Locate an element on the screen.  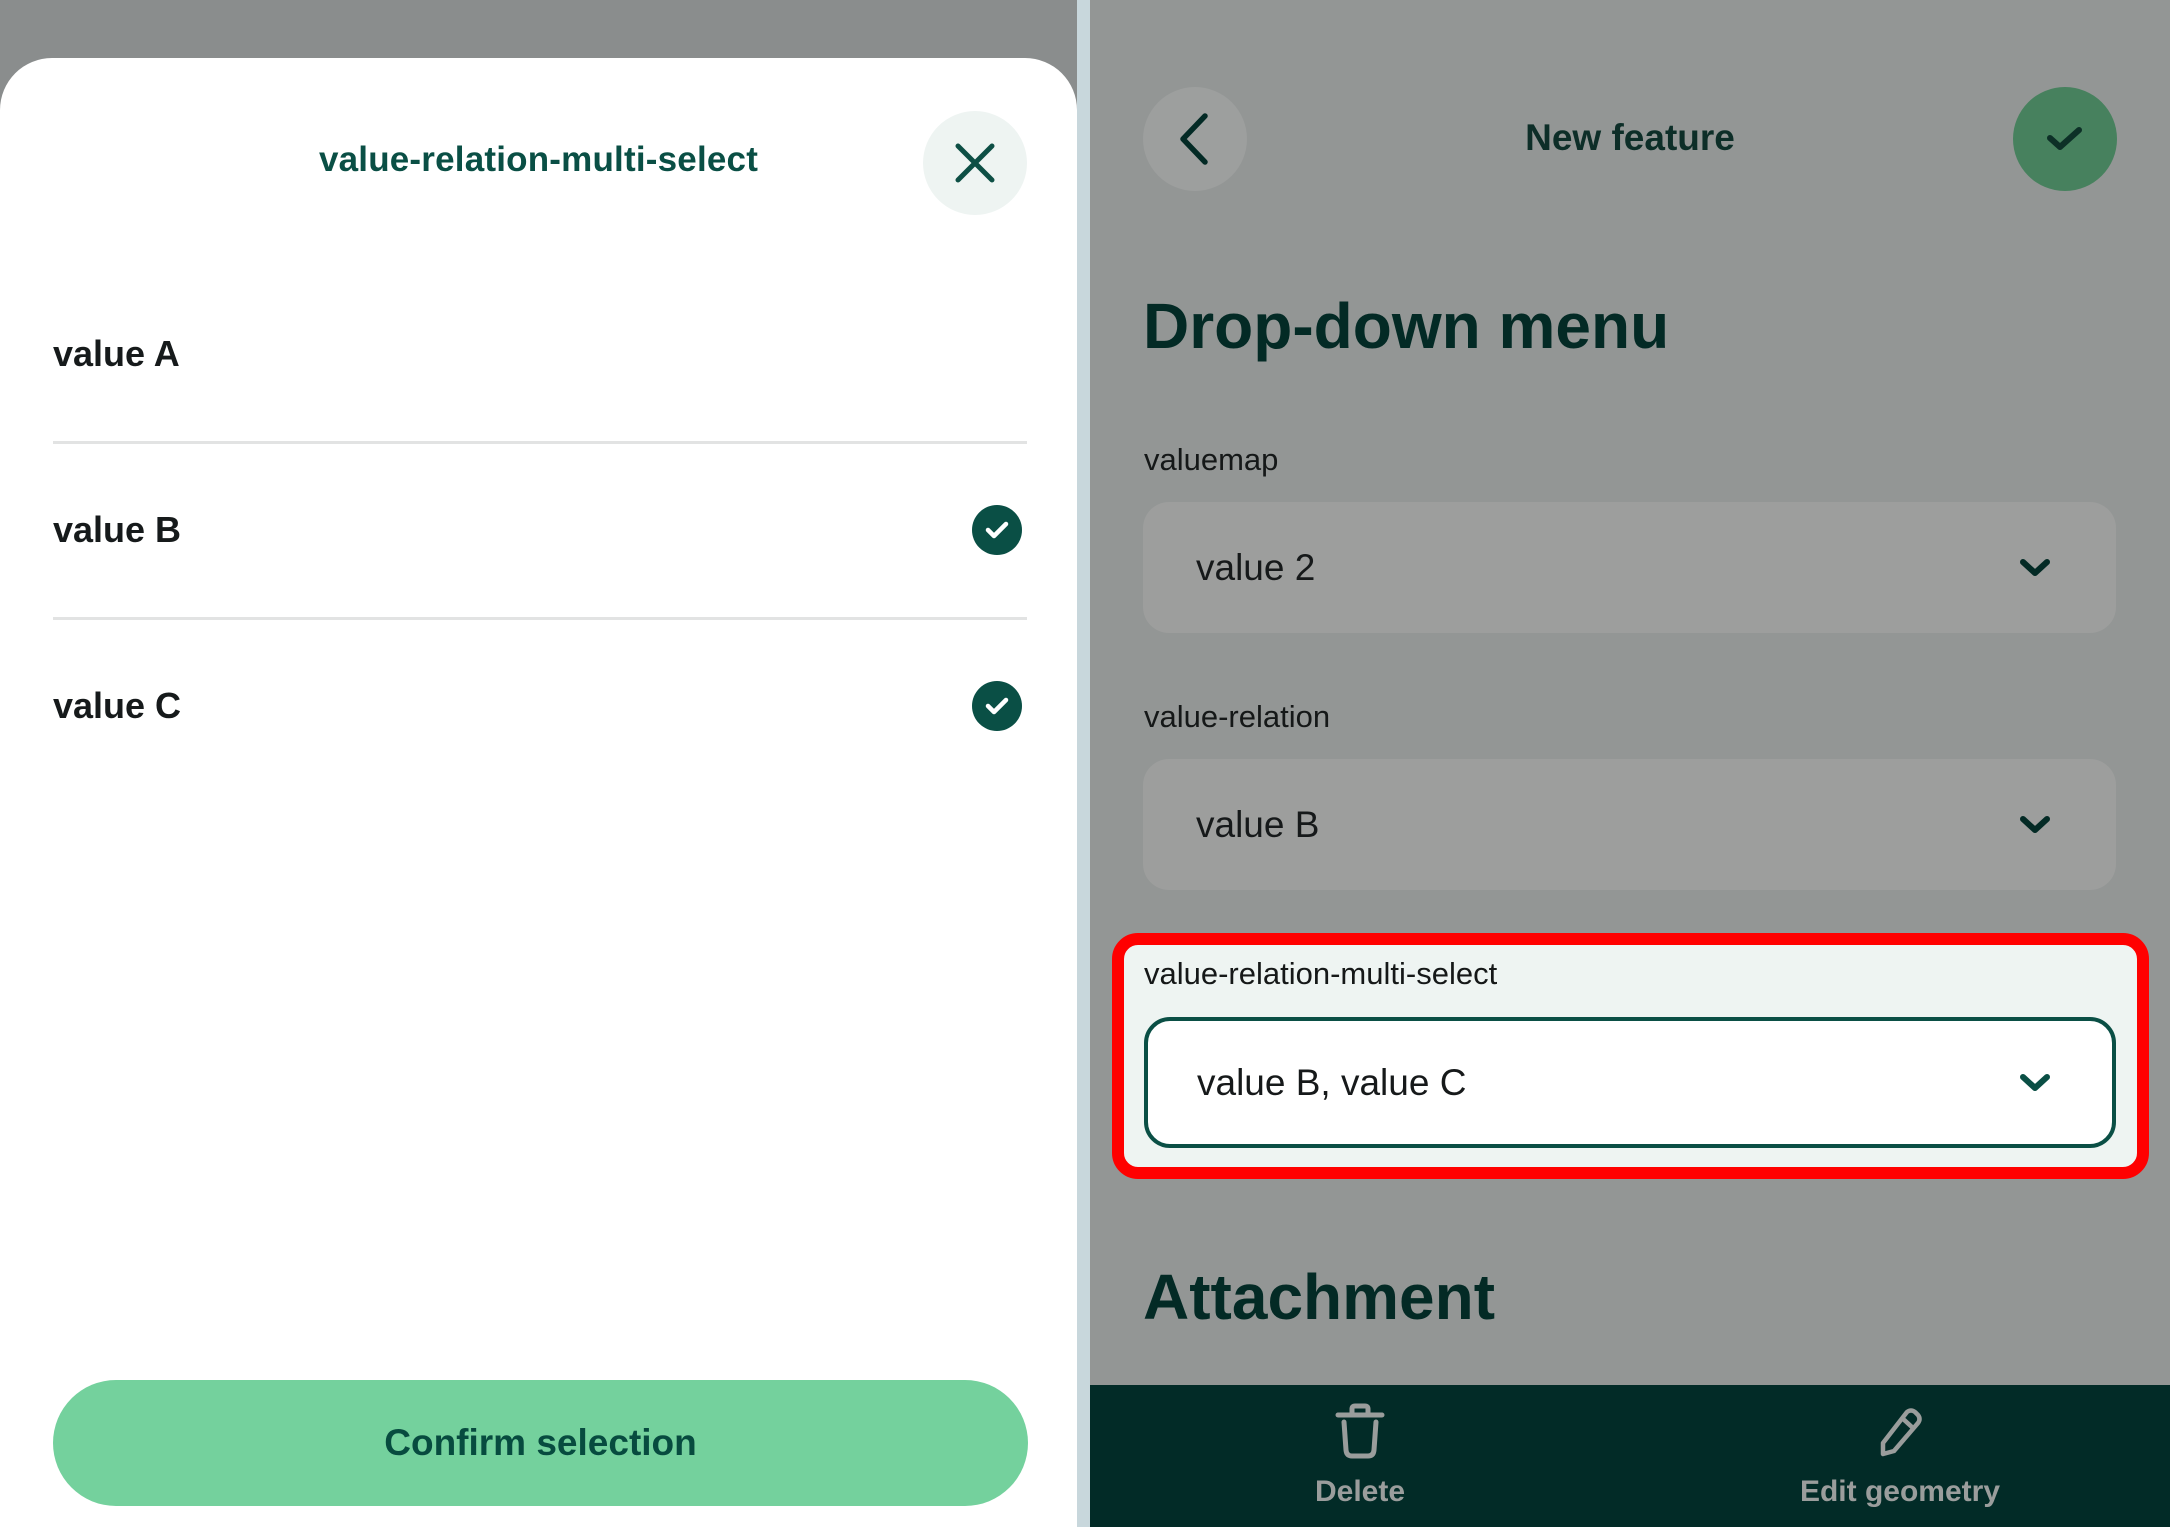
close-button is located at coordinates (975, 163).